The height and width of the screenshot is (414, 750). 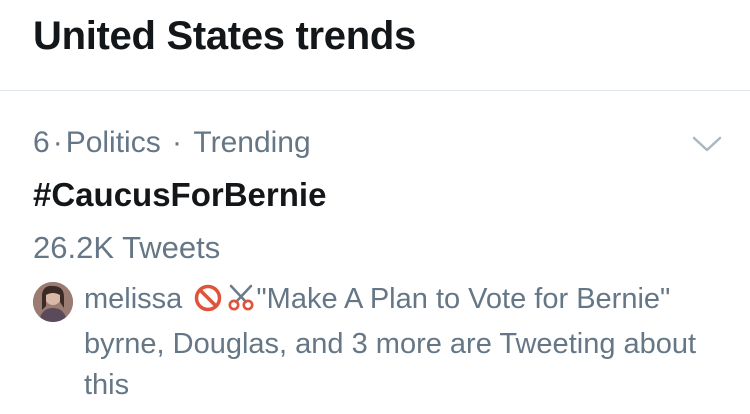 What do you see at coordinates (224, 36) in the screenshot?
I see `page-title: United States trends` at bounding box center [224, 36].